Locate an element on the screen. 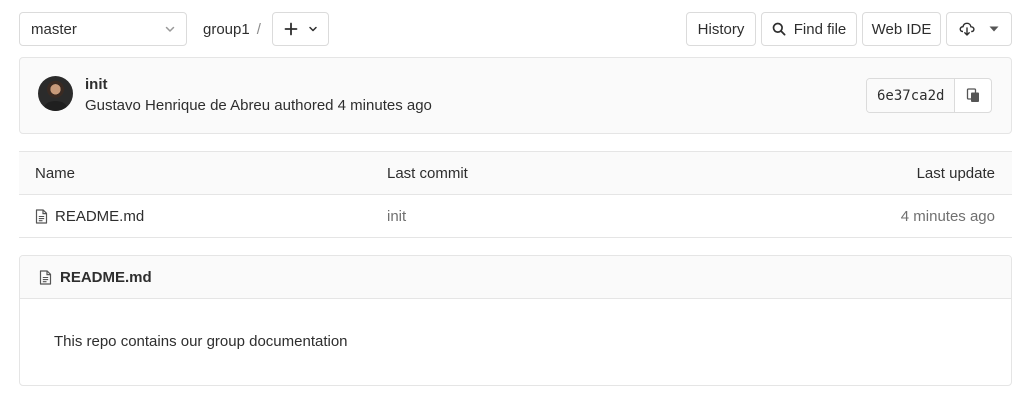  breadcrumb: group1 / is located at coordinates (232, 29).